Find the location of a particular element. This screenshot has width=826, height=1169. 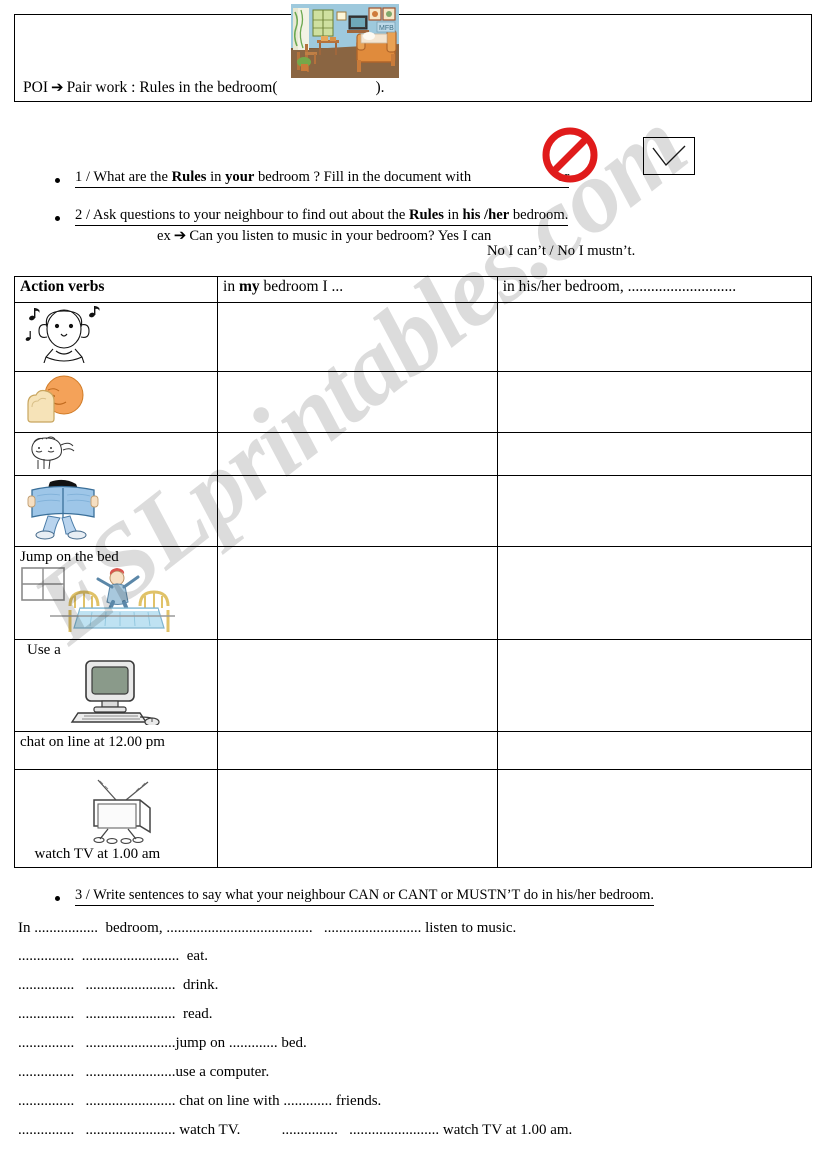

row-7-hisher-cell is located at coordinates (654, 750).